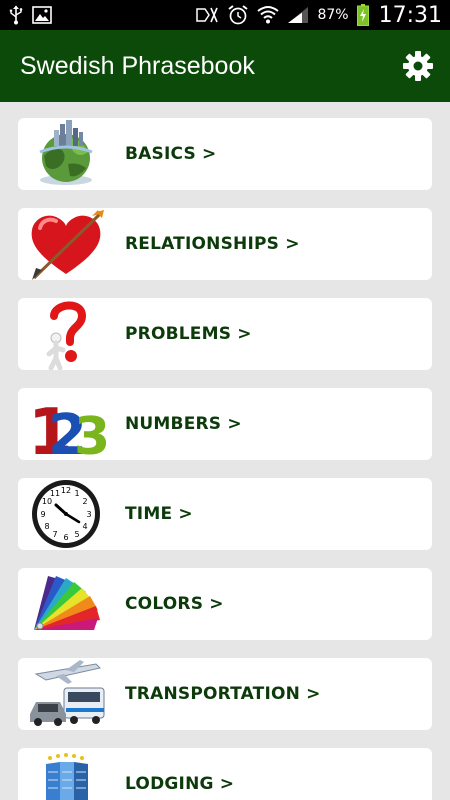 The height and width of the screenshot is (800, 450). I want to click on svg-text: 10, so click(47, 501).